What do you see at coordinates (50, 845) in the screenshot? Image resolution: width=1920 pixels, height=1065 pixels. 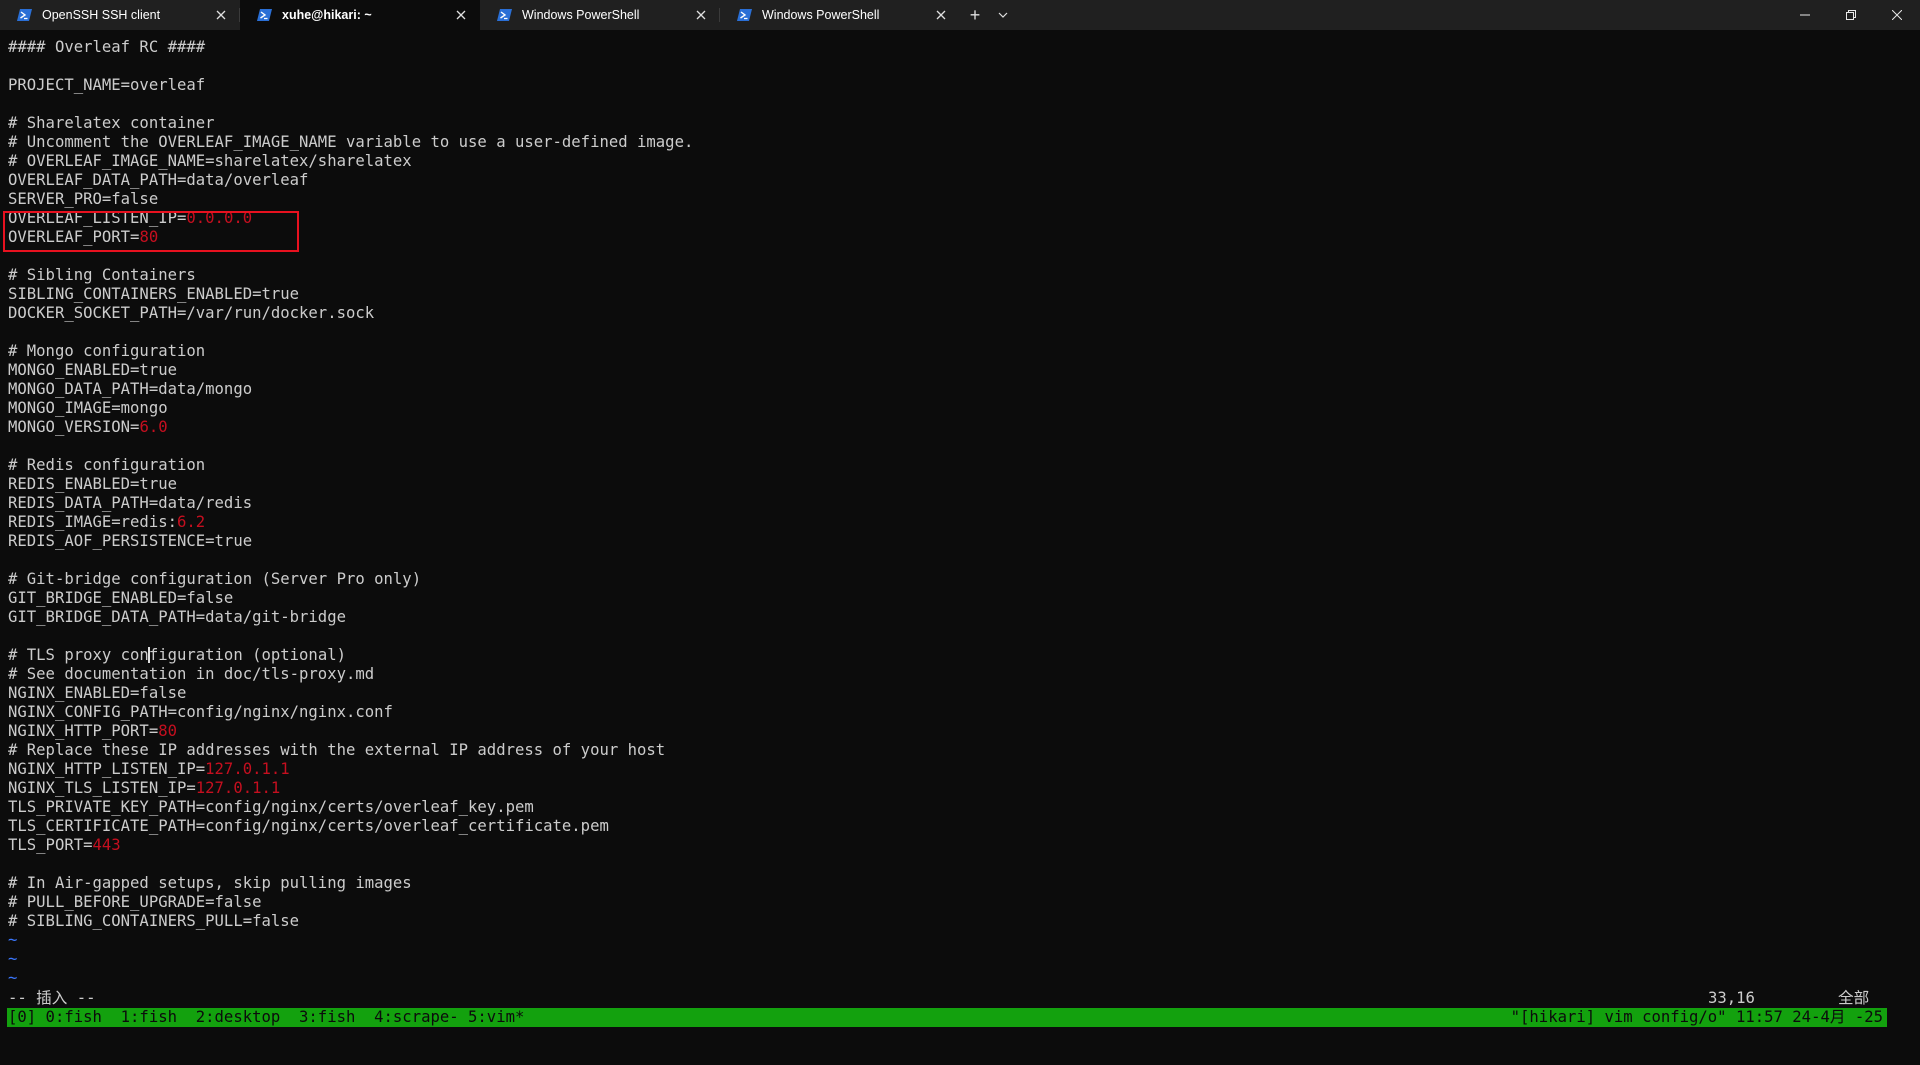 I see `code-text: TLS_PORT=` at bounding box center [50, 845].